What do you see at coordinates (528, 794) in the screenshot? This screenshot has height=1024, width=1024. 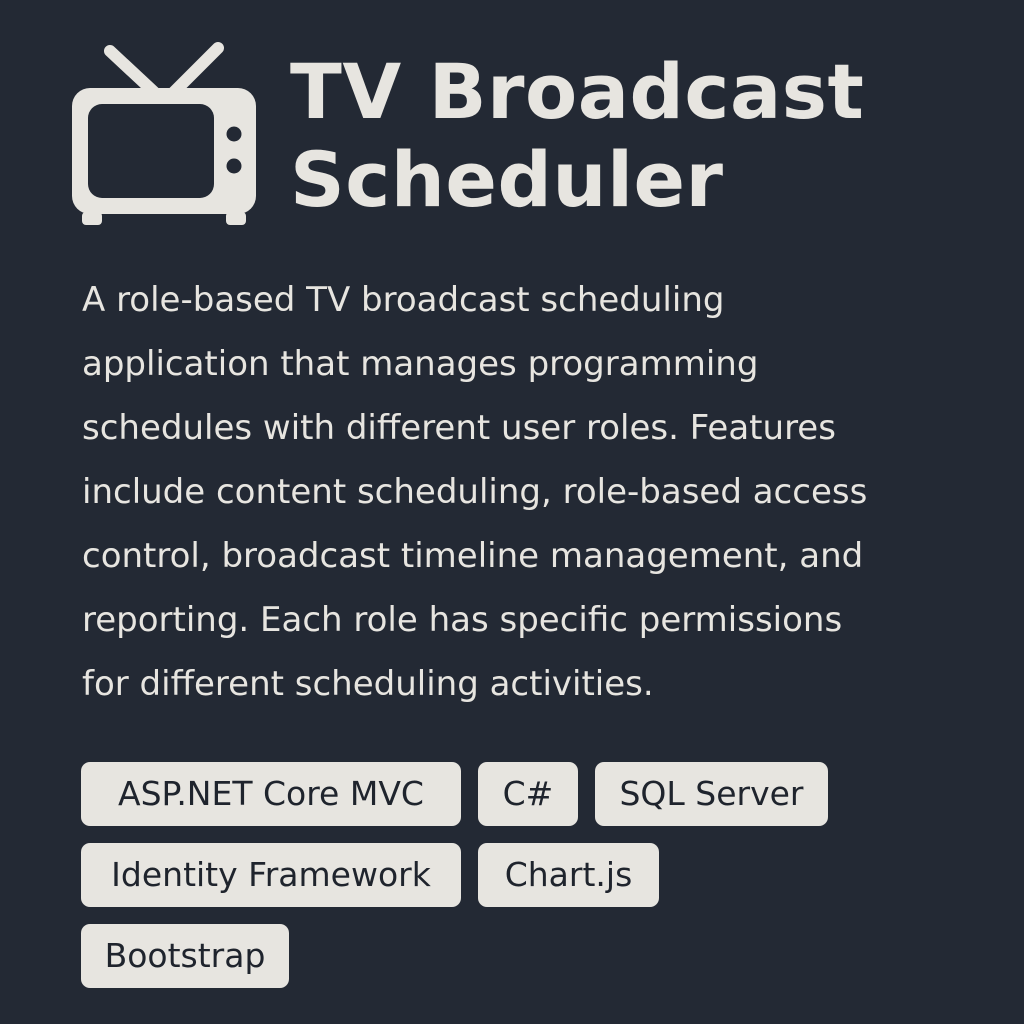 I see `tag-csharp: C#` at bounding box center [528, 794].